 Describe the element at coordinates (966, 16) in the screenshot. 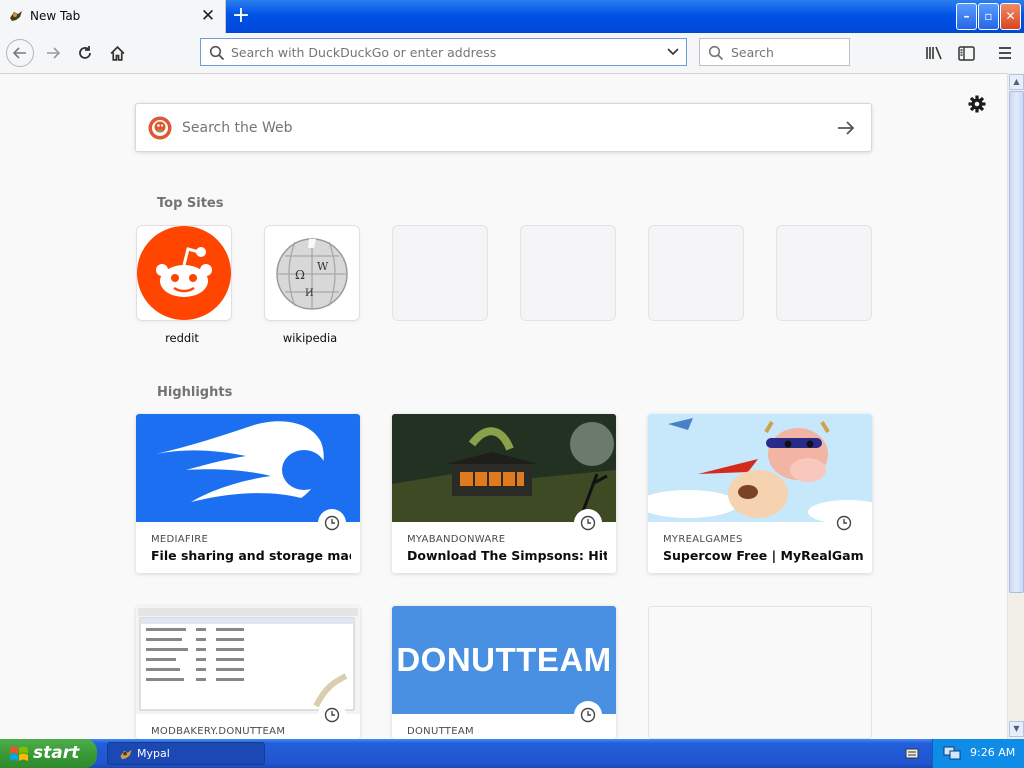

I see `minimize-button: –` at that location.